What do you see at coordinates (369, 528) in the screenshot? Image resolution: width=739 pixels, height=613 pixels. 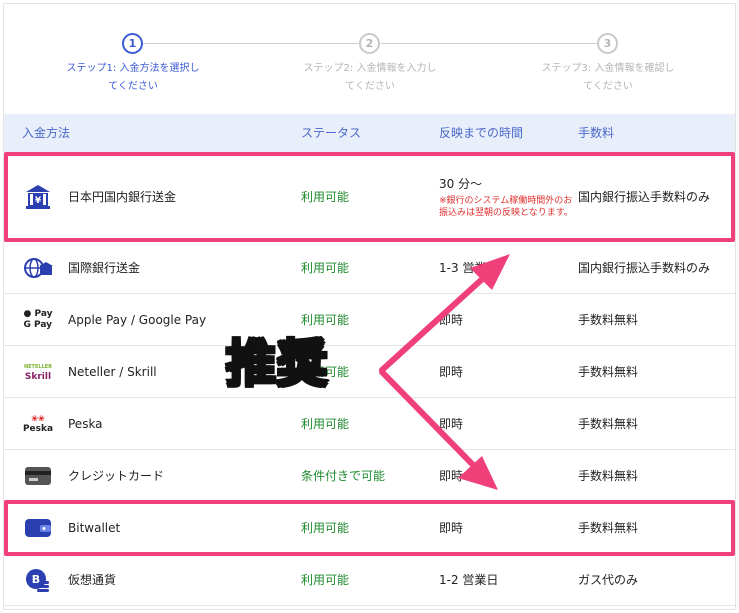 I see `highlight-bitwallet` at bounding box center [369, 528].